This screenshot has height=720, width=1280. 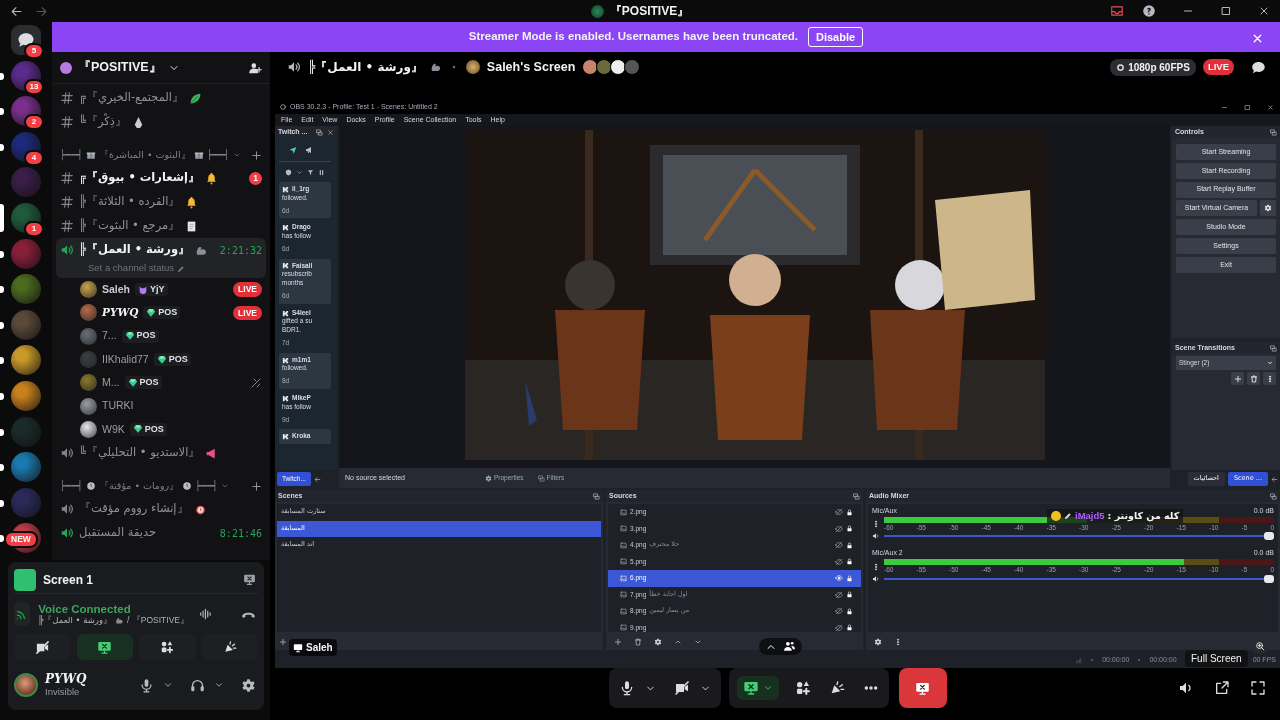 What do you see at coordinates (319, 648) in the screenshot?
I see `streamer-name: Saleh` at bounding box center [319, 648].